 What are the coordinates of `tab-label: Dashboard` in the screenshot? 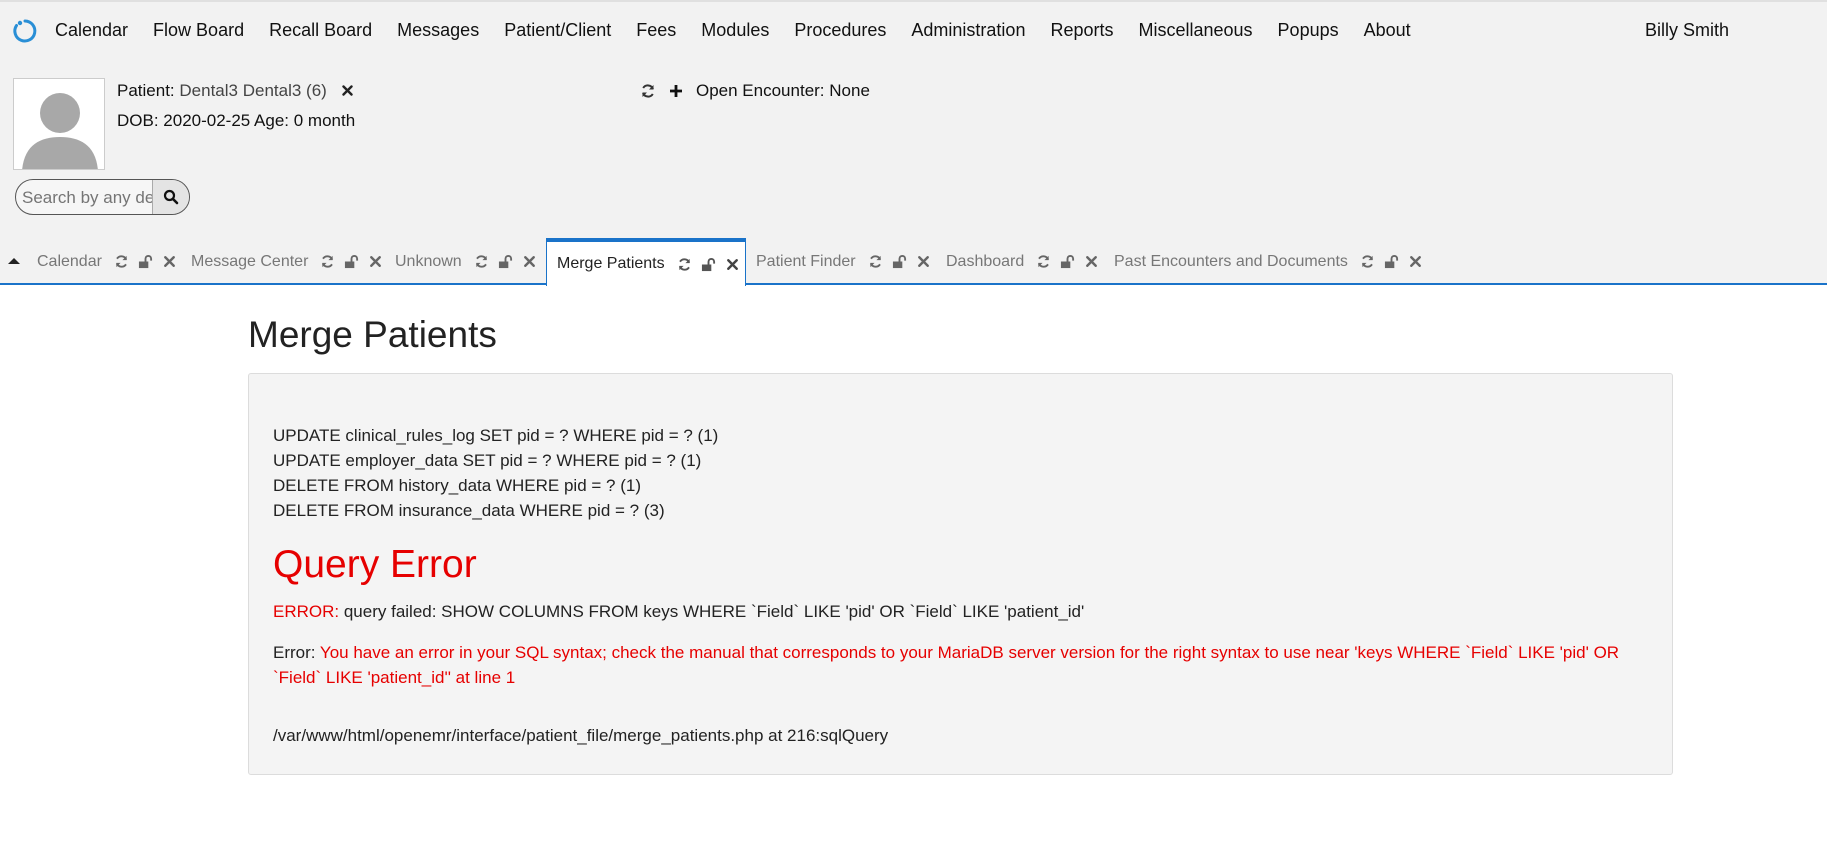 It's located at (985, 261).